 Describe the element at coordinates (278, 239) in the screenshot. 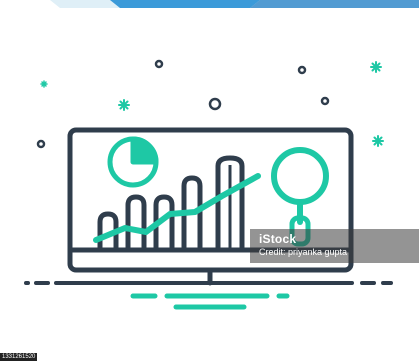

I see `watermark-brand: iStock` at that location.